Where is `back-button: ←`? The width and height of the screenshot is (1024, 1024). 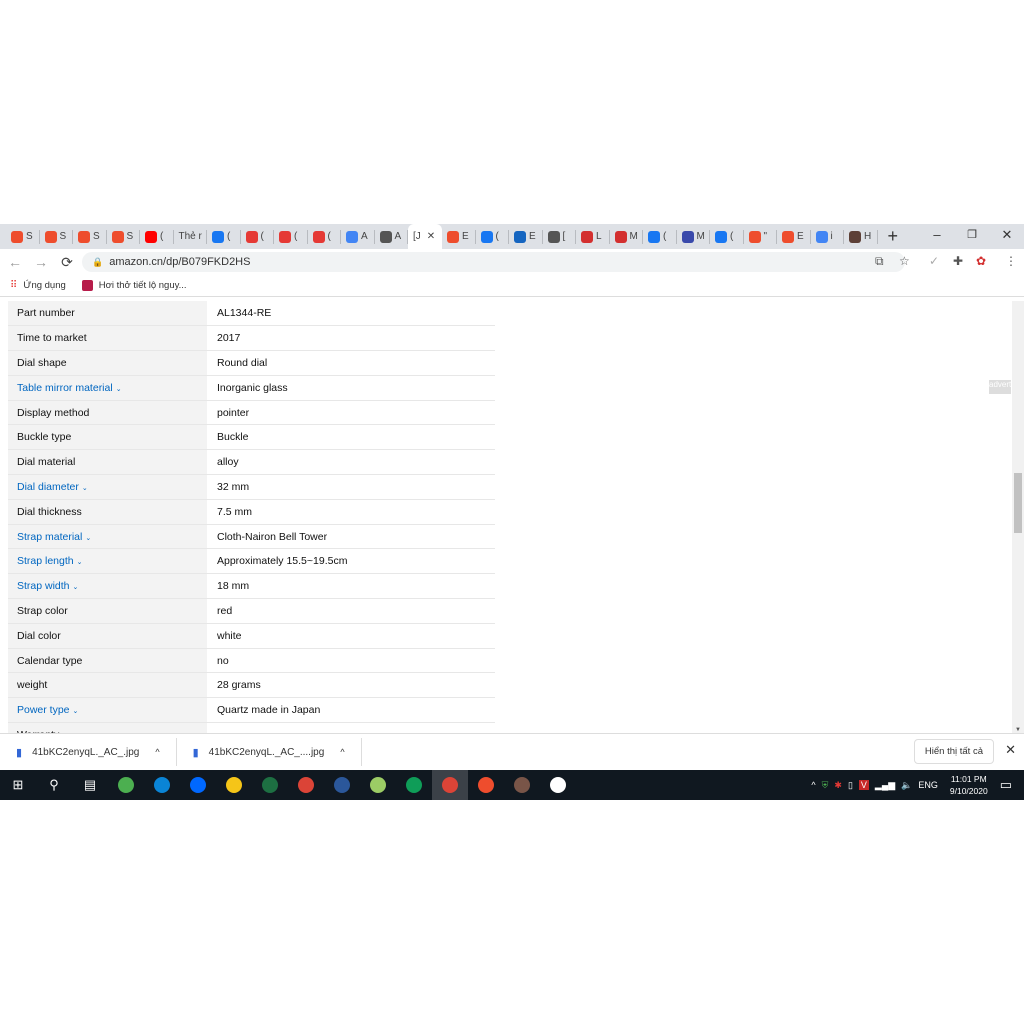
back-button: ← is located at coordinates (15, 262).